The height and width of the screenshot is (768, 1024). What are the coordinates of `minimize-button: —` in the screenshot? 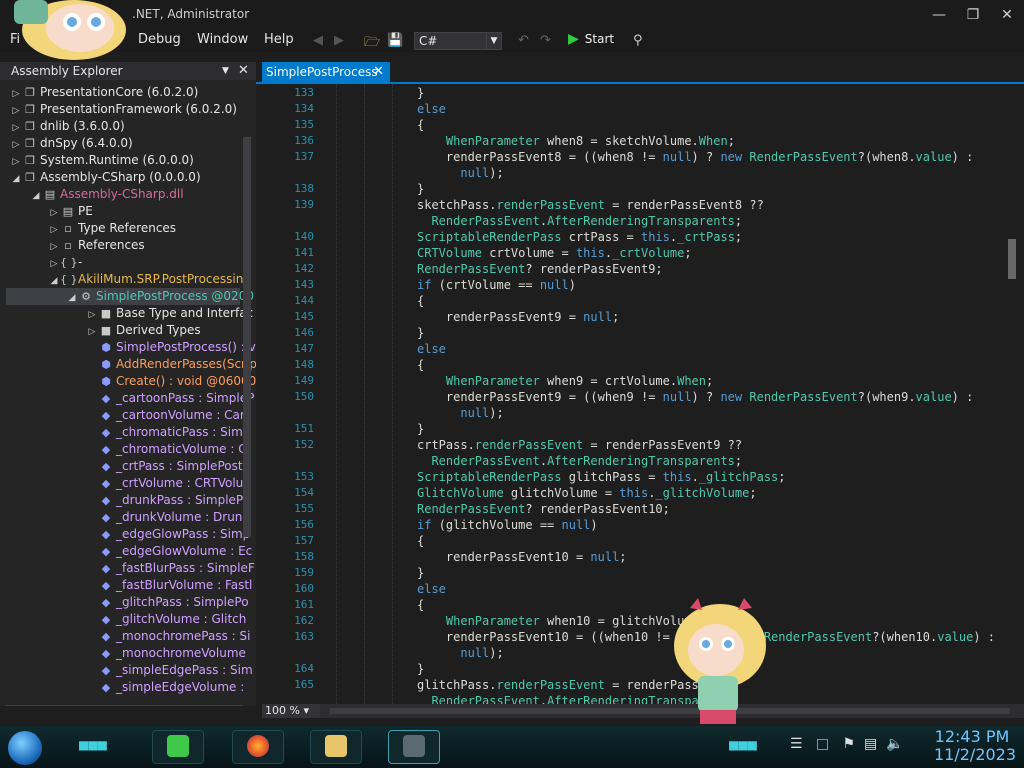 It's located at (939, 15).